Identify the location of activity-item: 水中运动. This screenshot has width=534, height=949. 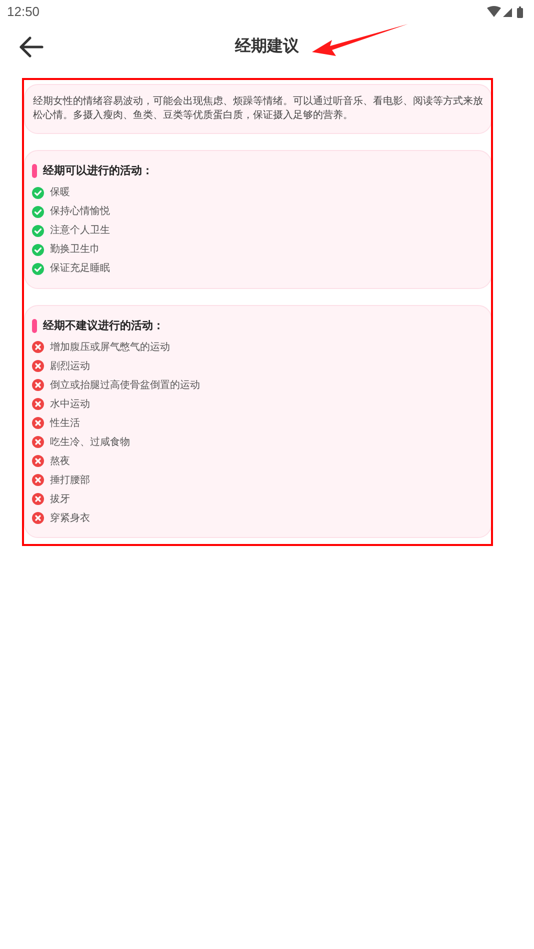
(70, 405).